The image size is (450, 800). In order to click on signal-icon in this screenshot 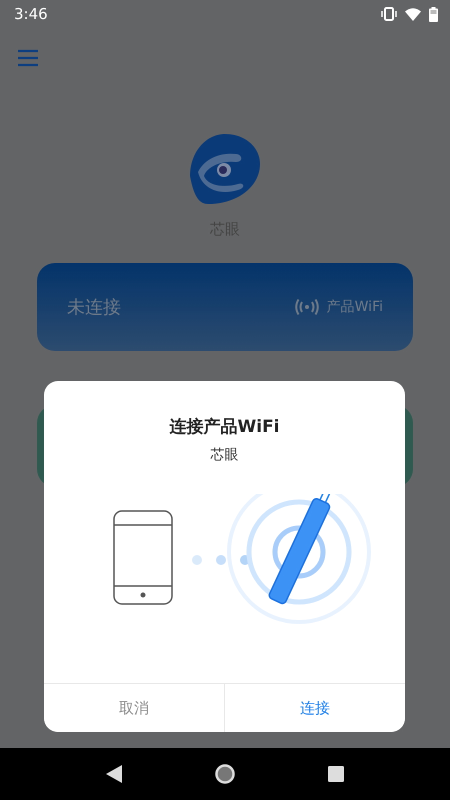, I will do `click(306, 307)`.